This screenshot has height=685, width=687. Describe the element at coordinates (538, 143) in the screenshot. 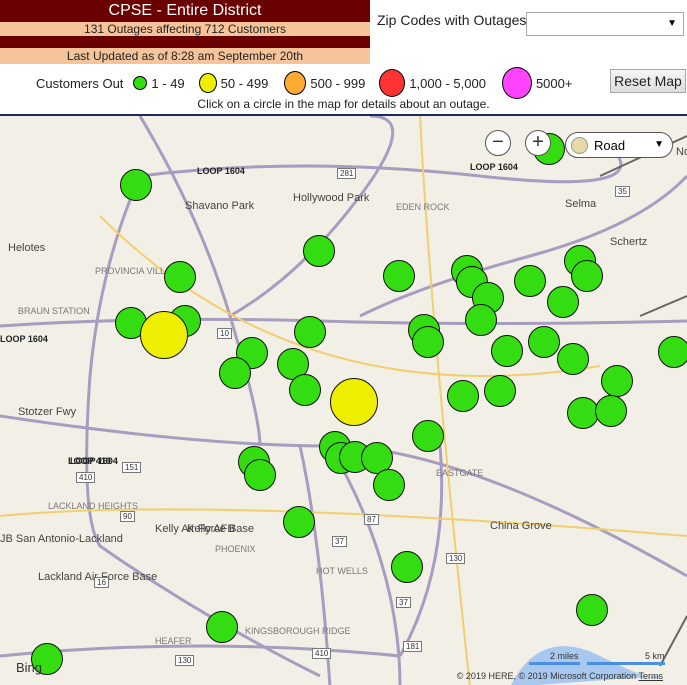

I see `zoom-in-button: +` at that location.